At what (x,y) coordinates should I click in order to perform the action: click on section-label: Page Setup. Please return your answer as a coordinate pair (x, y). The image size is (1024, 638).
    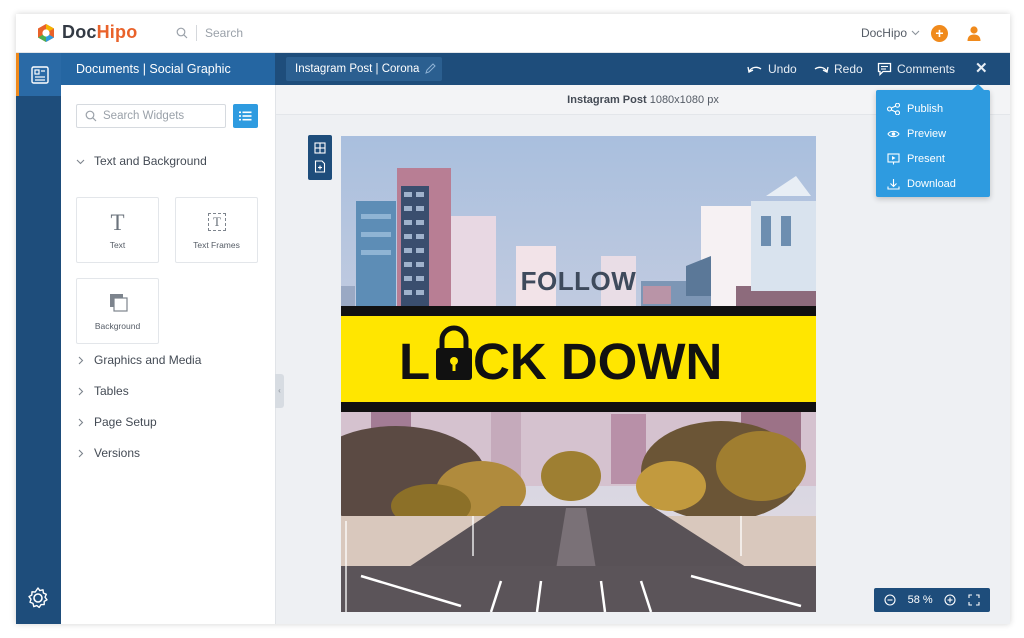
    Looking at the image, I should click on (125, 422).